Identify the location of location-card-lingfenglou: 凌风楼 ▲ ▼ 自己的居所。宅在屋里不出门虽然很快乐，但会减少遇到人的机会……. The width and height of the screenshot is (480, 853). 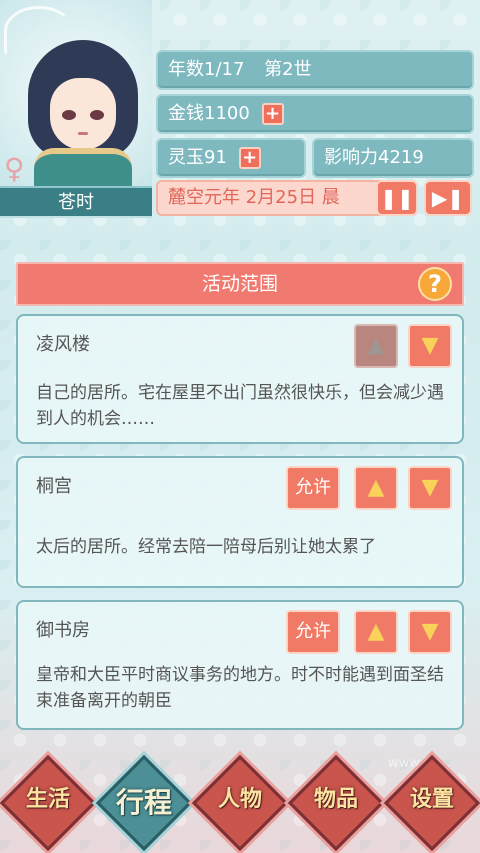
(240, 379).